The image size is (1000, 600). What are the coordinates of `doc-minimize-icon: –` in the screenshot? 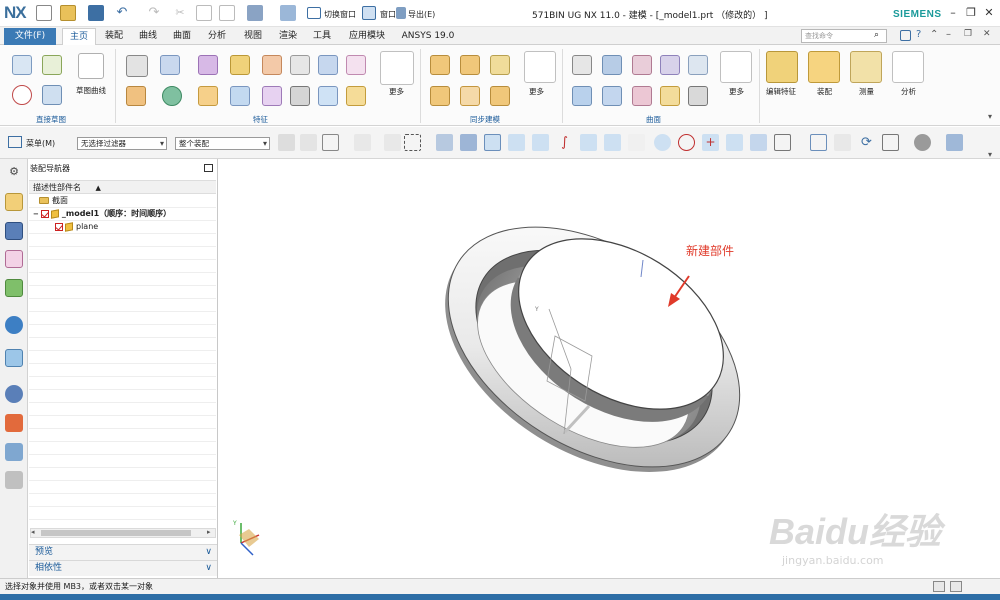 It's located at (948, 34).